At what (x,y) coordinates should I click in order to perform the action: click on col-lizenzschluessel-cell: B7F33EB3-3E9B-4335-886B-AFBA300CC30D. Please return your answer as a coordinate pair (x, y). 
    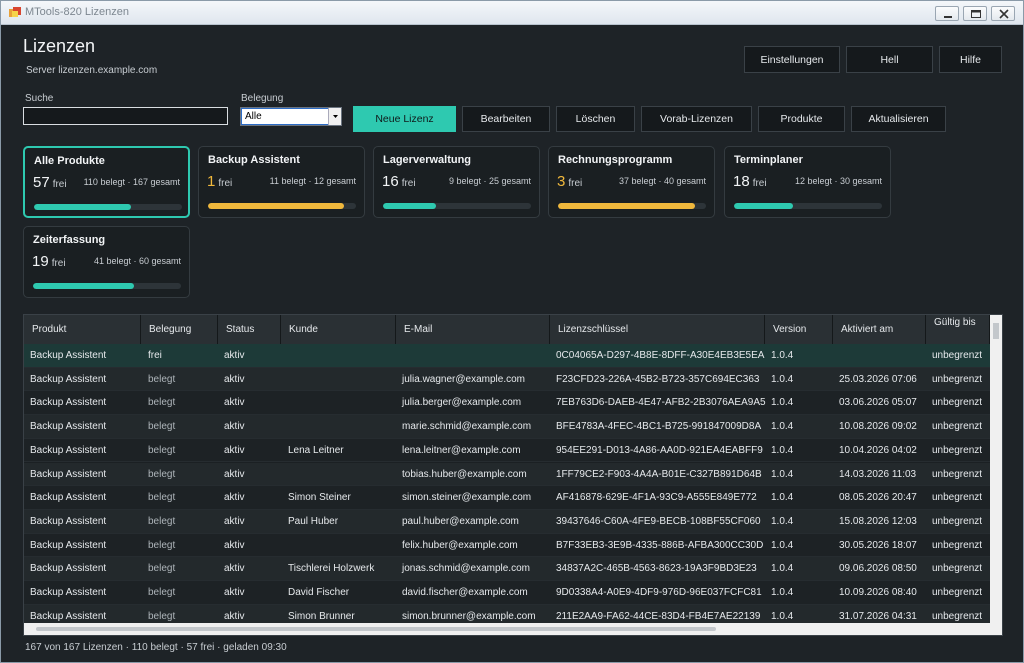
    Looking at the image, I should click on (660, 545).